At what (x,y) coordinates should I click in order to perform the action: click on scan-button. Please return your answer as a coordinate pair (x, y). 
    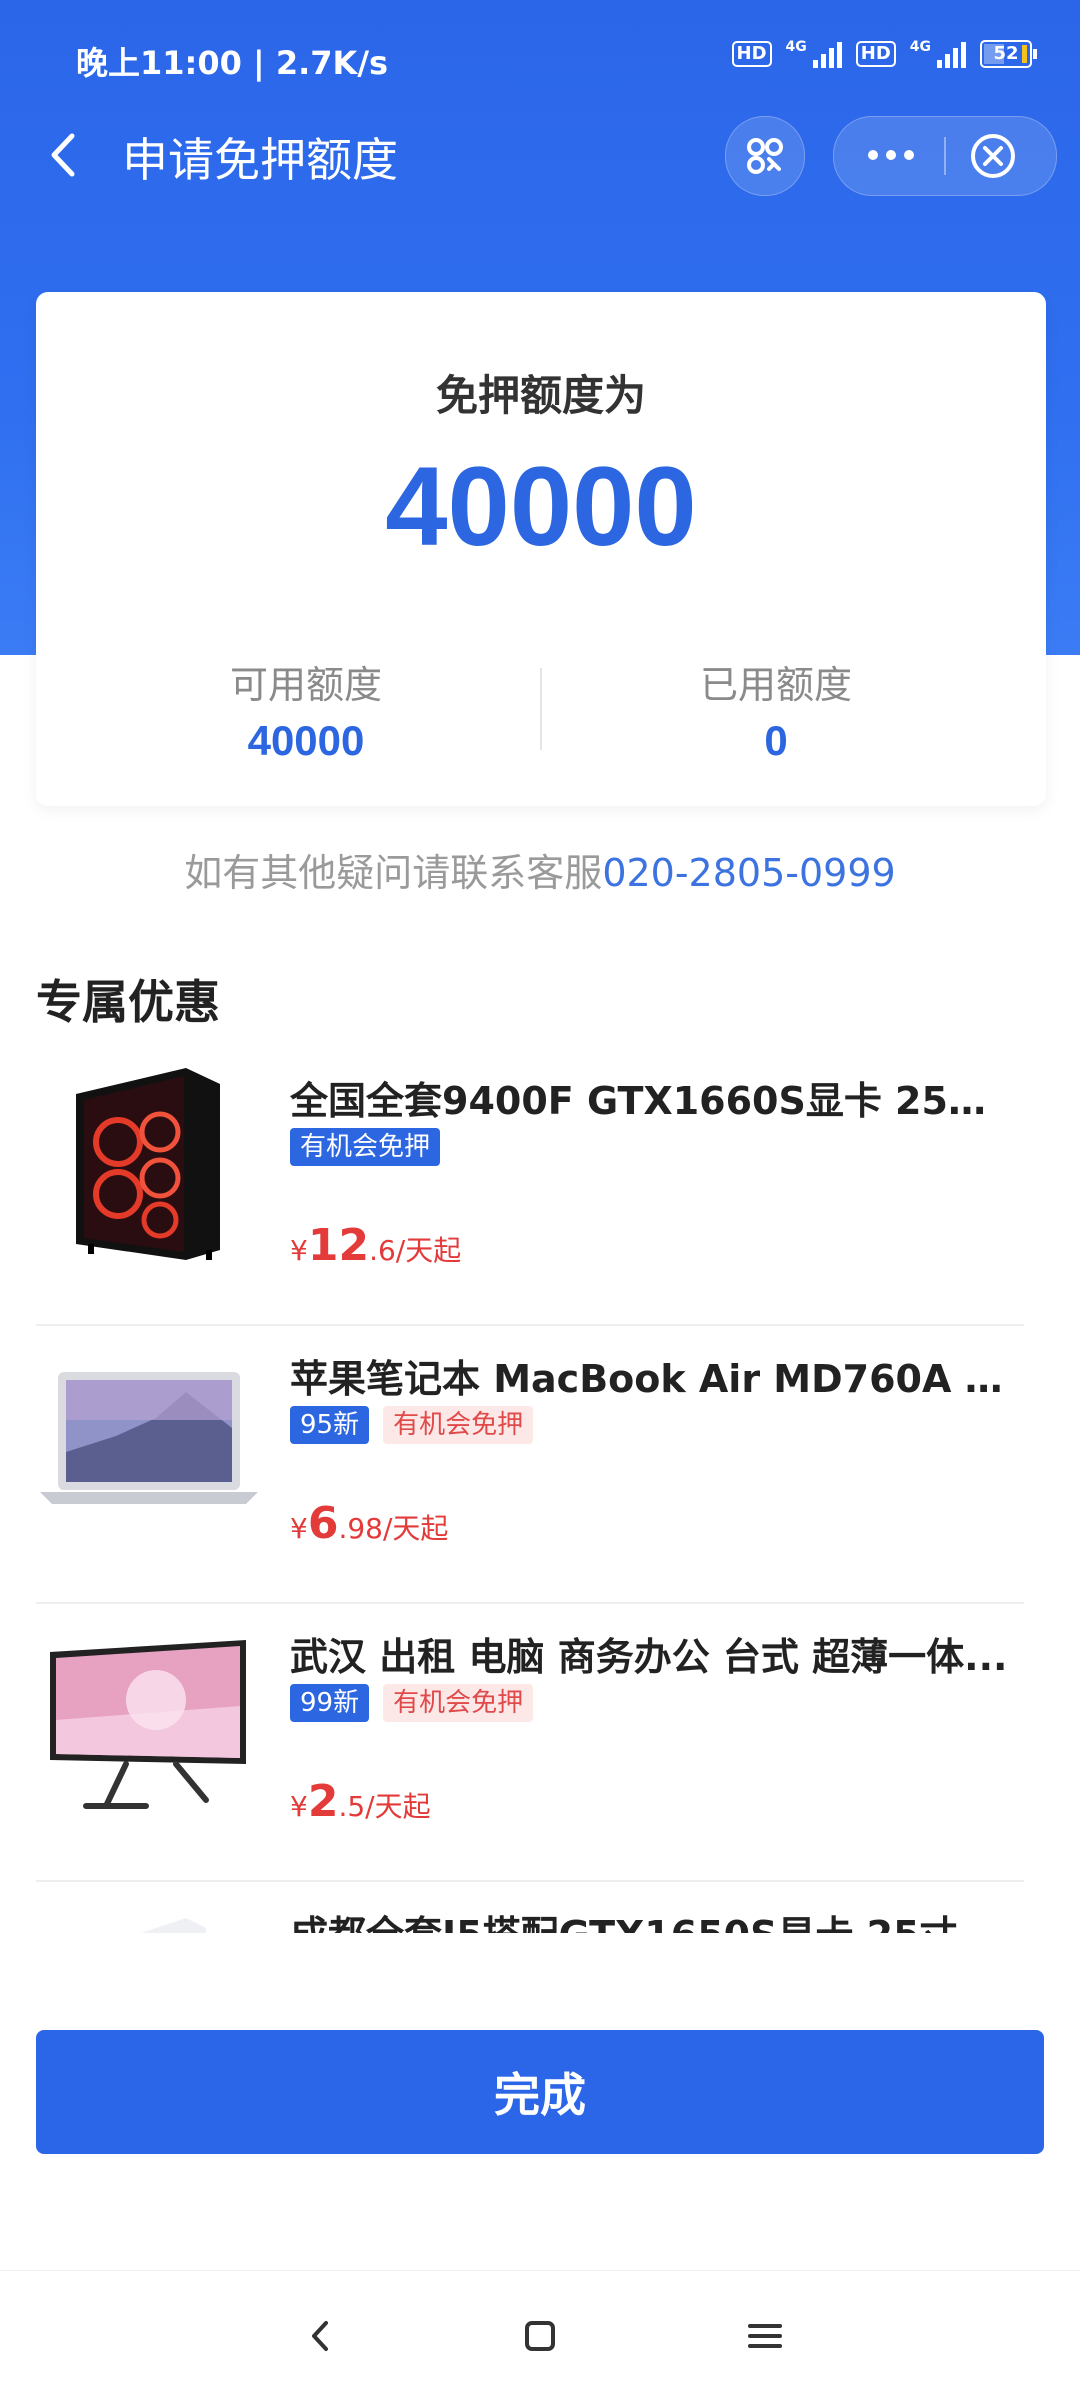
    Looking at the image, I should click on (765, 156).